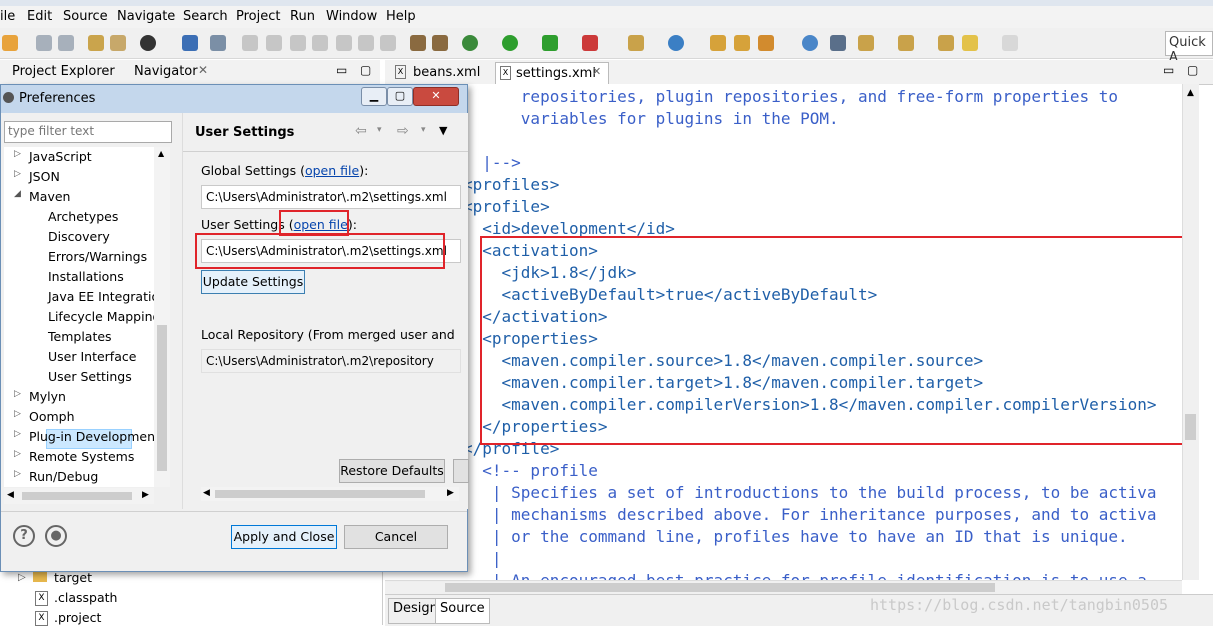 This screenshot has height=626, width=1213. I want to click on record-icon: ●, so click(56, 536).